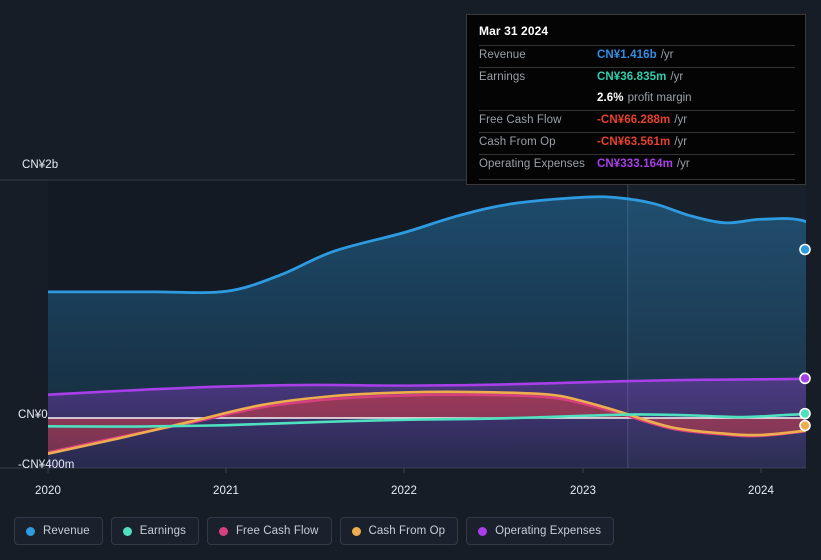 This screenshot has height=560, width=821. Describe the element at coordinates (127, 531) in the screenshot. I see `legend-dot-earnings-icon` at that location.